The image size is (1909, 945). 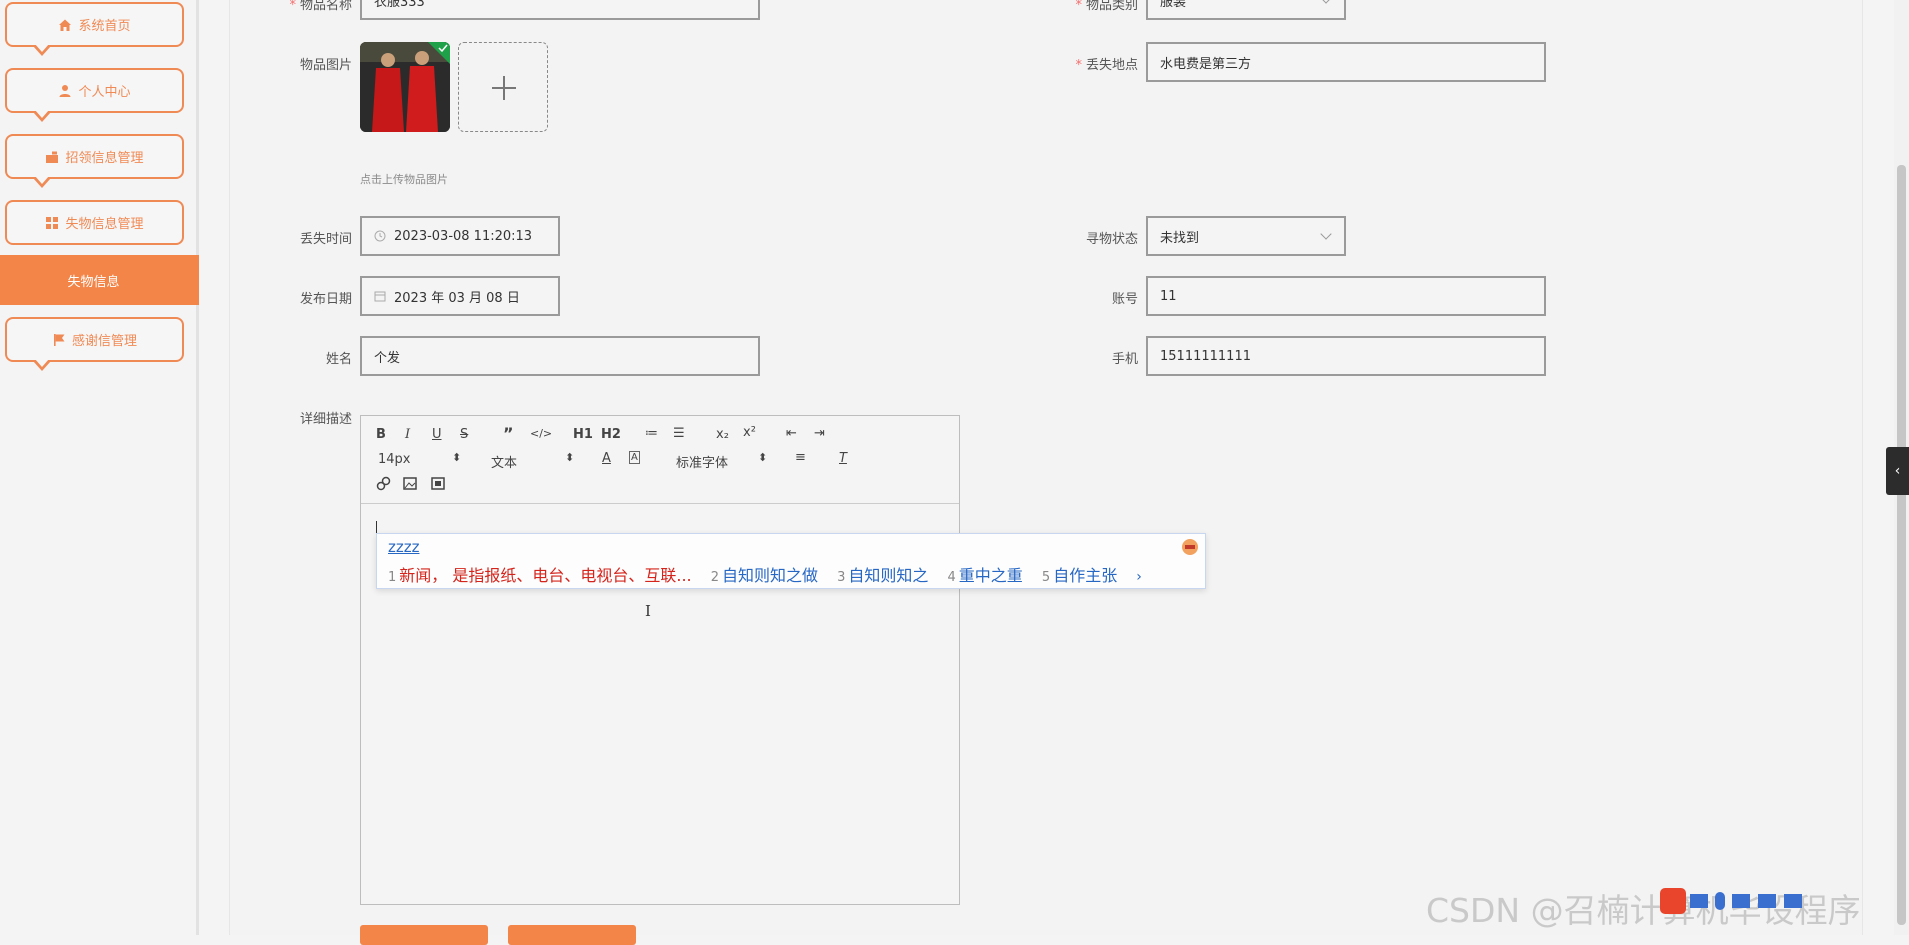 What do you see at coordinates (407, 434) in the screenshot?
I see `italic-icon: I` at bounding box center [407, 434].